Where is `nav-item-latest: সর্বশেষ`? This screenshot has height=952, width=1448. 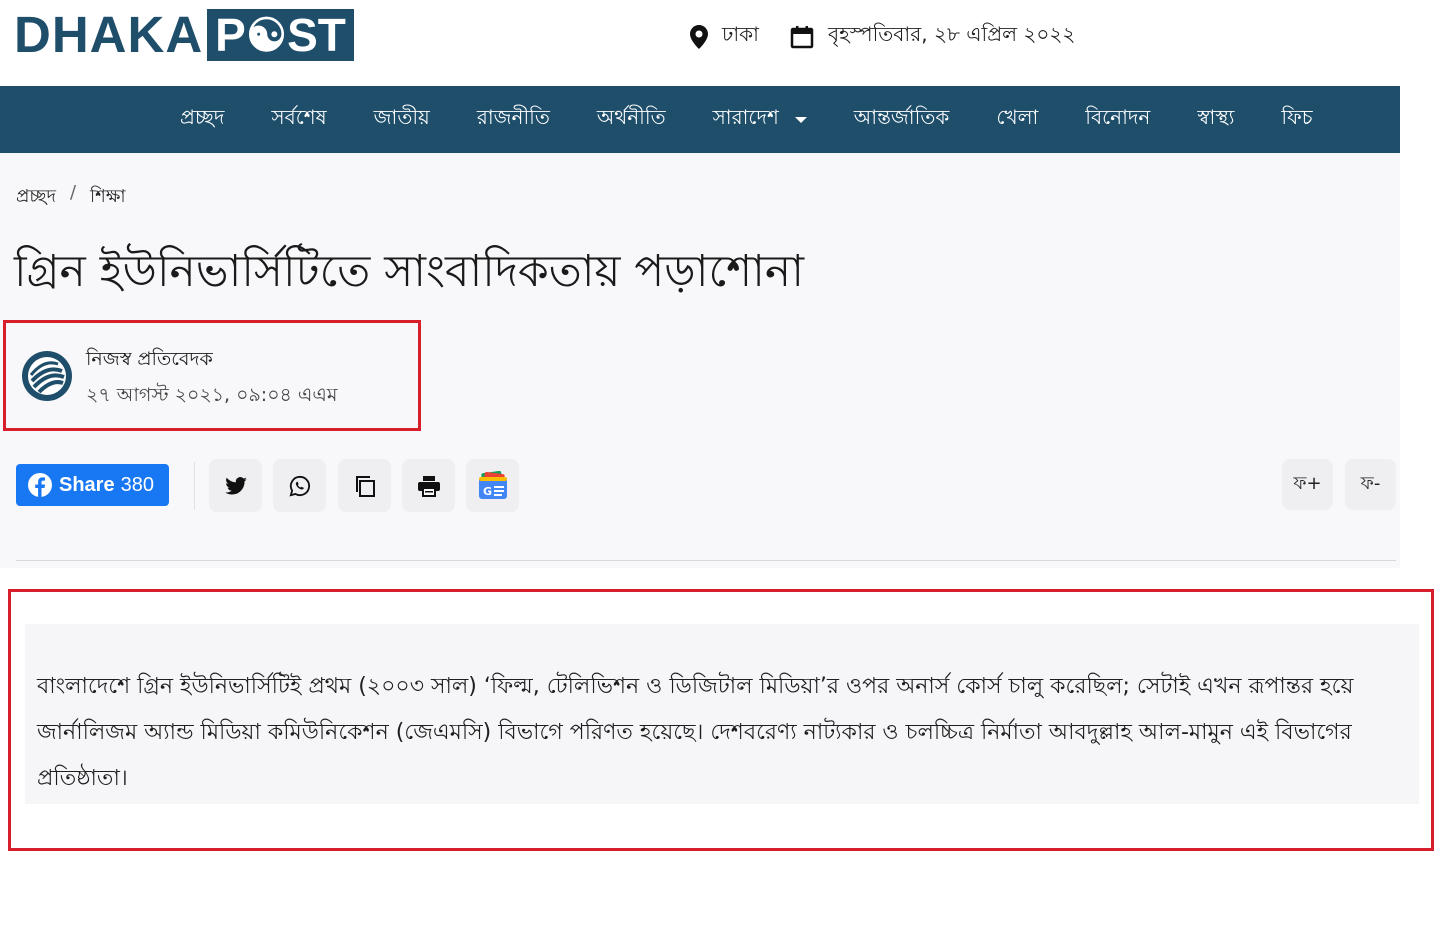
nav-item-latest: সর্বশেষ is located at coordinates (298, 119).